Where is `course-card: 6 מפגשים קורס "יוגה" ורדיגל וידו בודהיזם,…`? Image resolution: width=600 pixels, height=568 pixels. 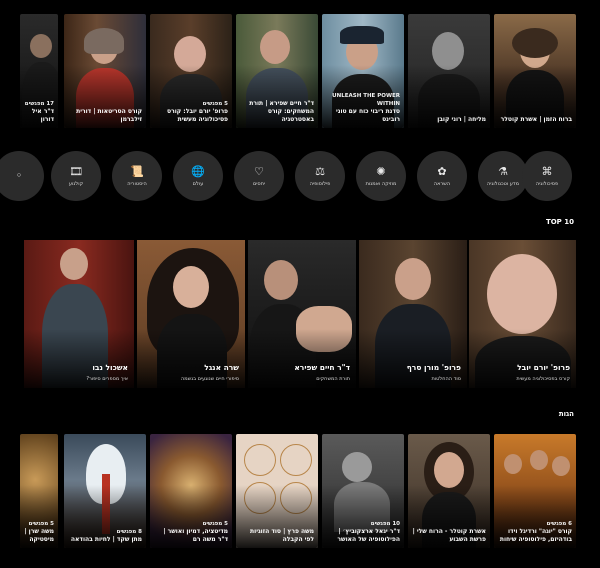 course-card: 6 מפגשים קורס "יוגה" ורדיגל וידו בודהיזם,… is located at coordinates (535, 491).